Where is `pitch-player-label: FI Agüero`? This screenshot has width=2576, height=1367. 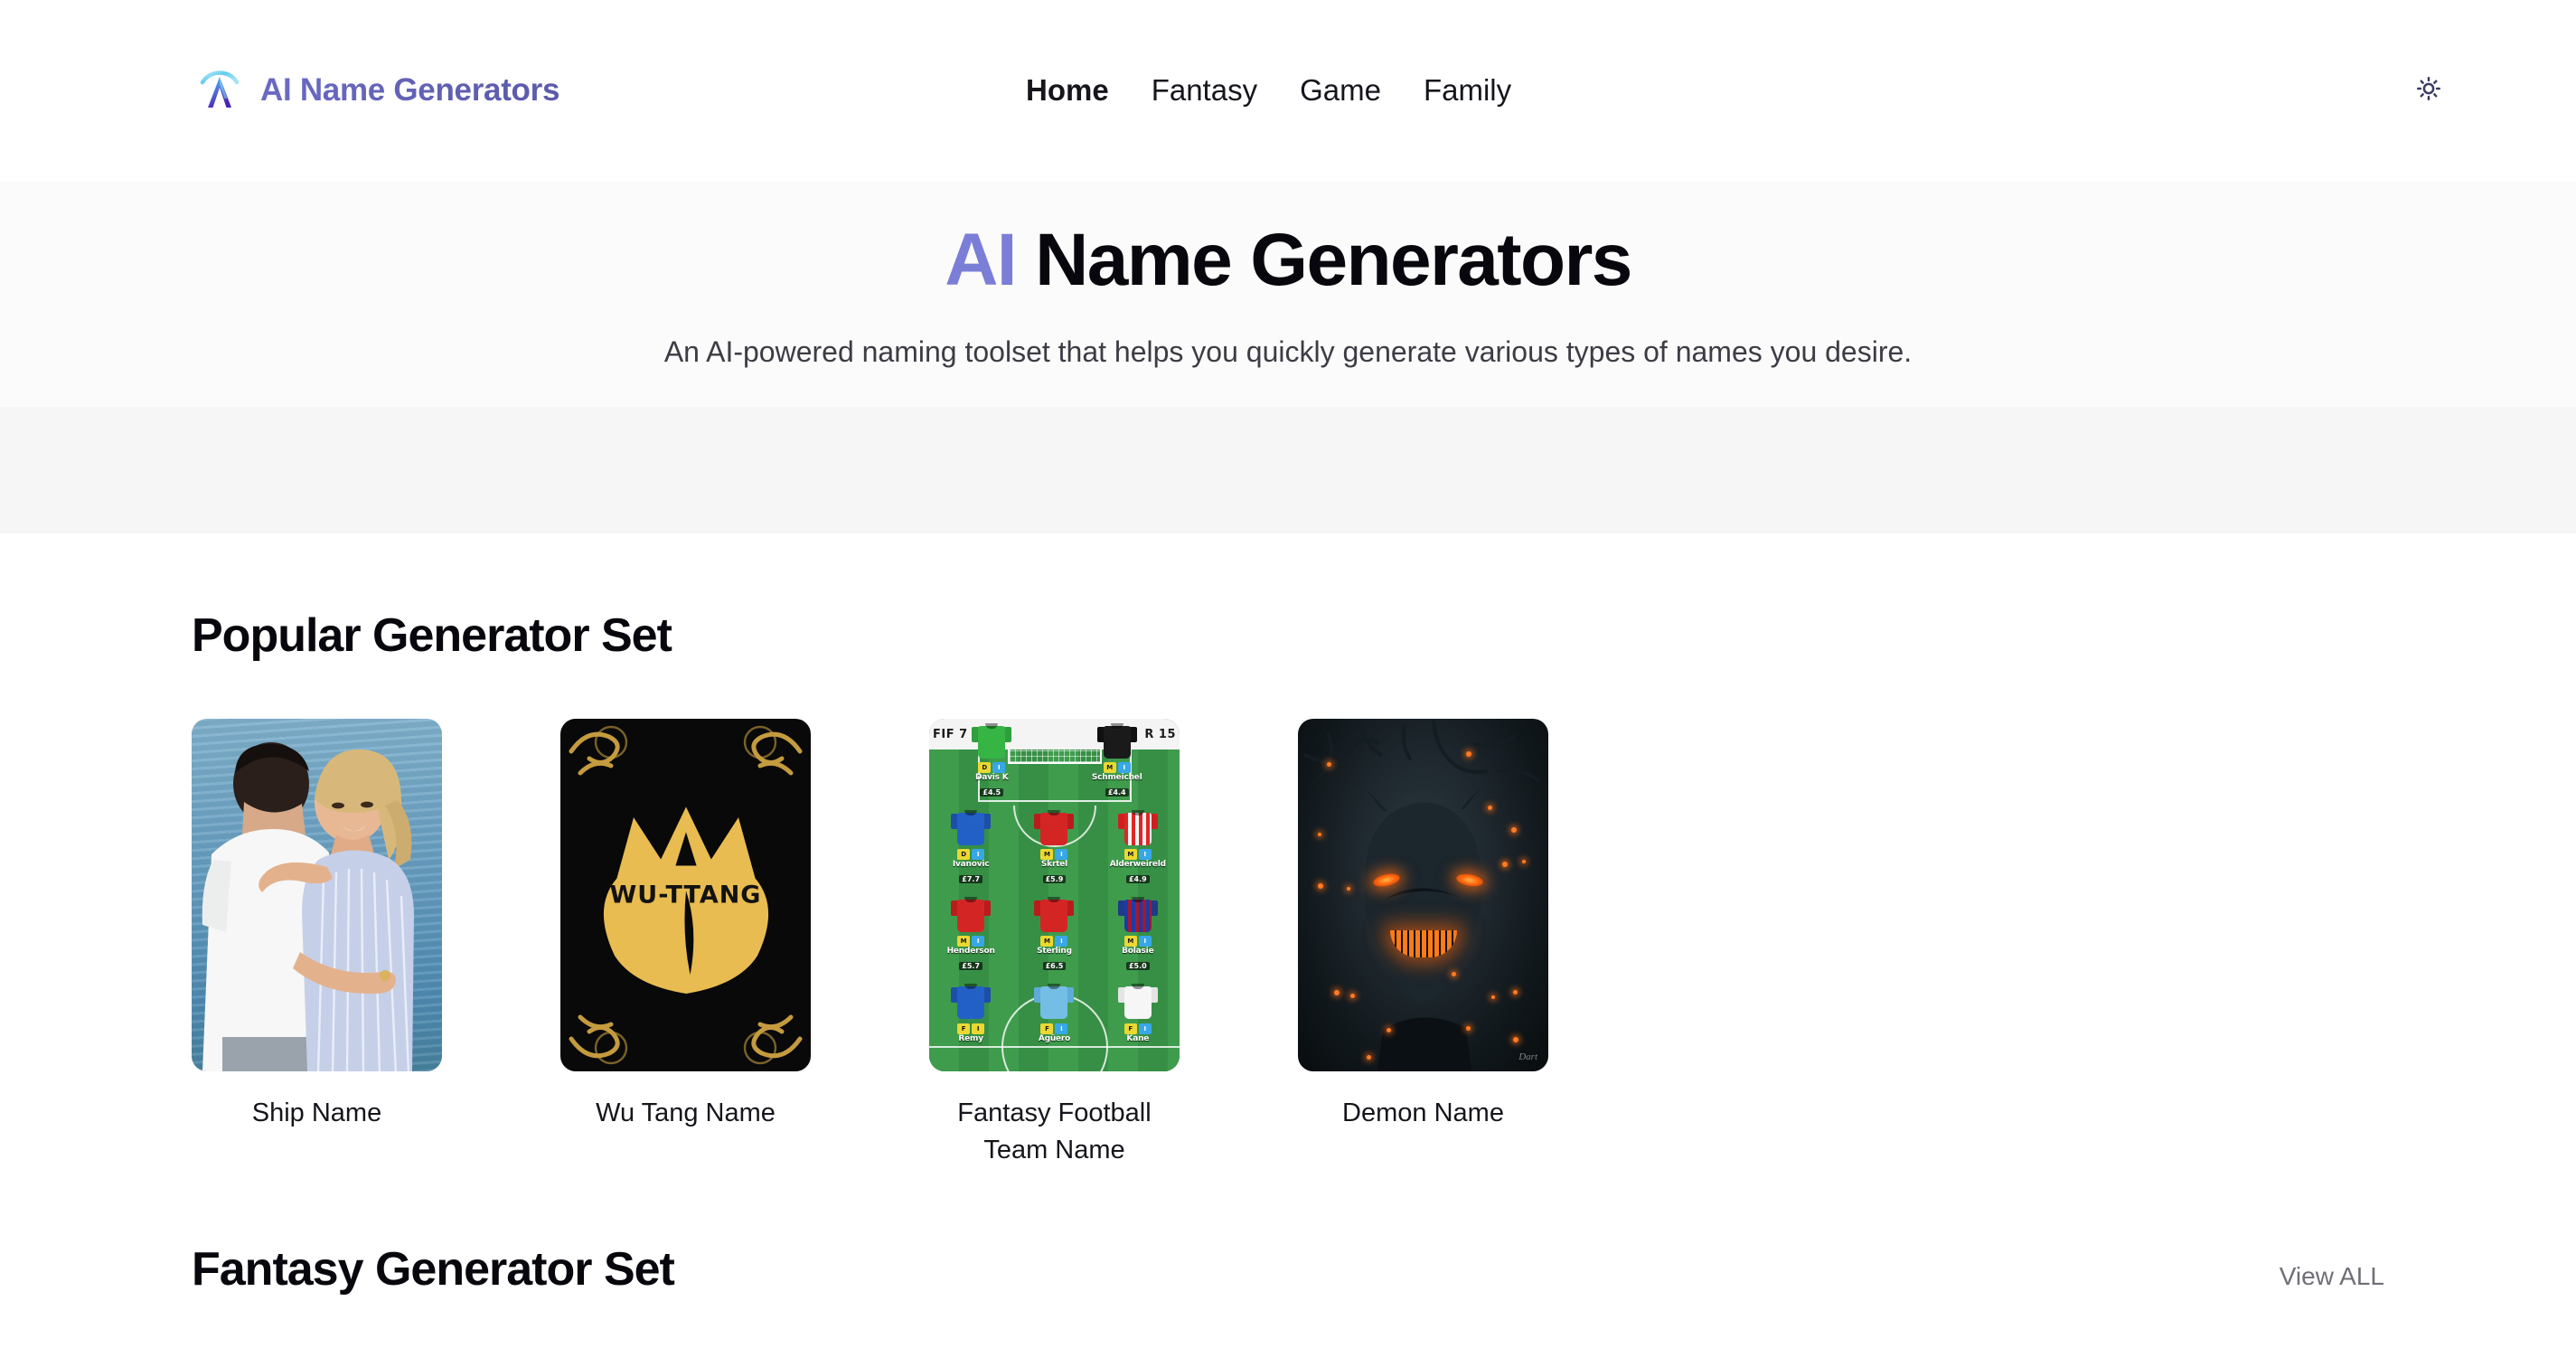
pitch-player-label: FI Agüero is located at coordinates (1054, 1034).